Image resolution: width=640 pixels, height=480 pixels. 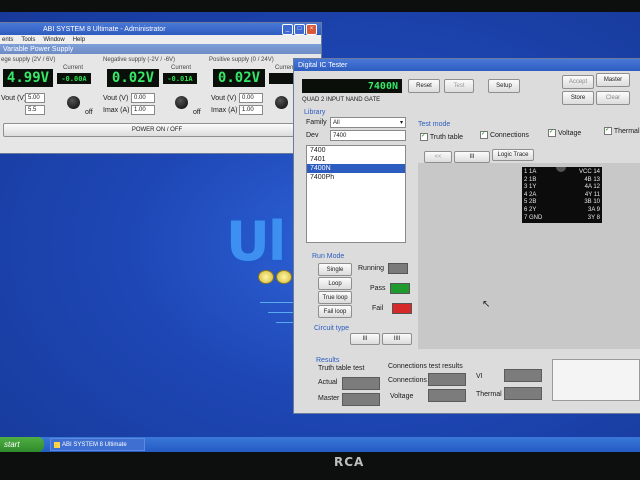 What do you see at coordinates (530, 179) in the screenshot?
I see `chip-pin: 2 1B` at bounding box center [530, 179].